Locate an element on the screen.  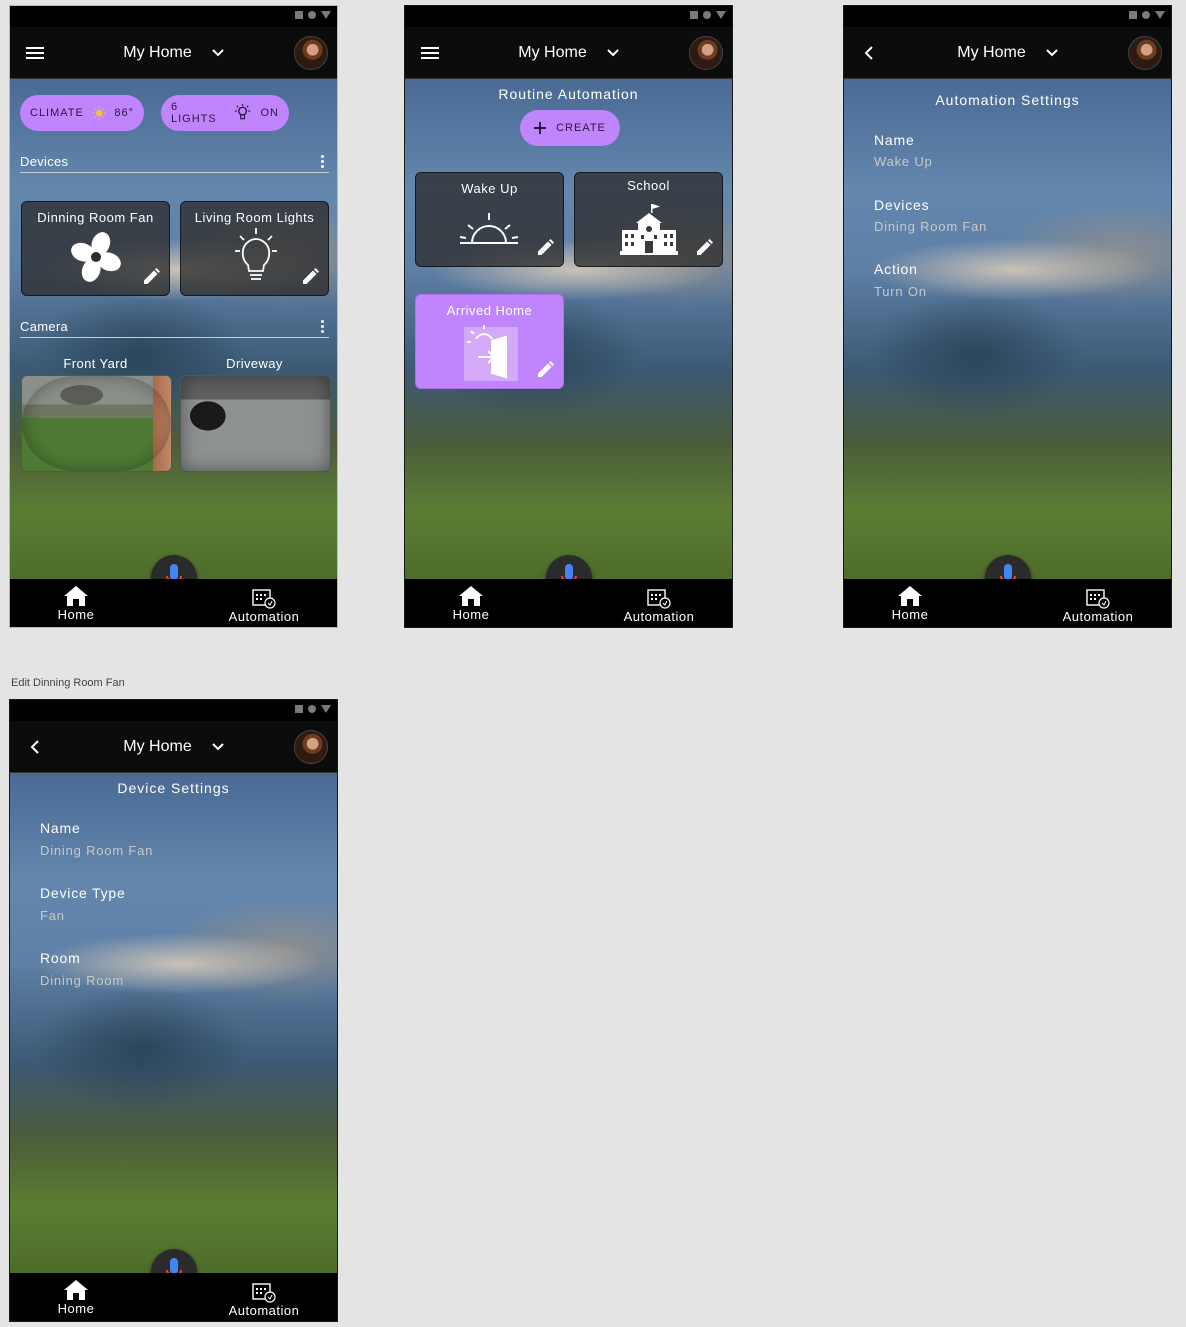
field-value: Wake Up is located at coordinates (903, 161).